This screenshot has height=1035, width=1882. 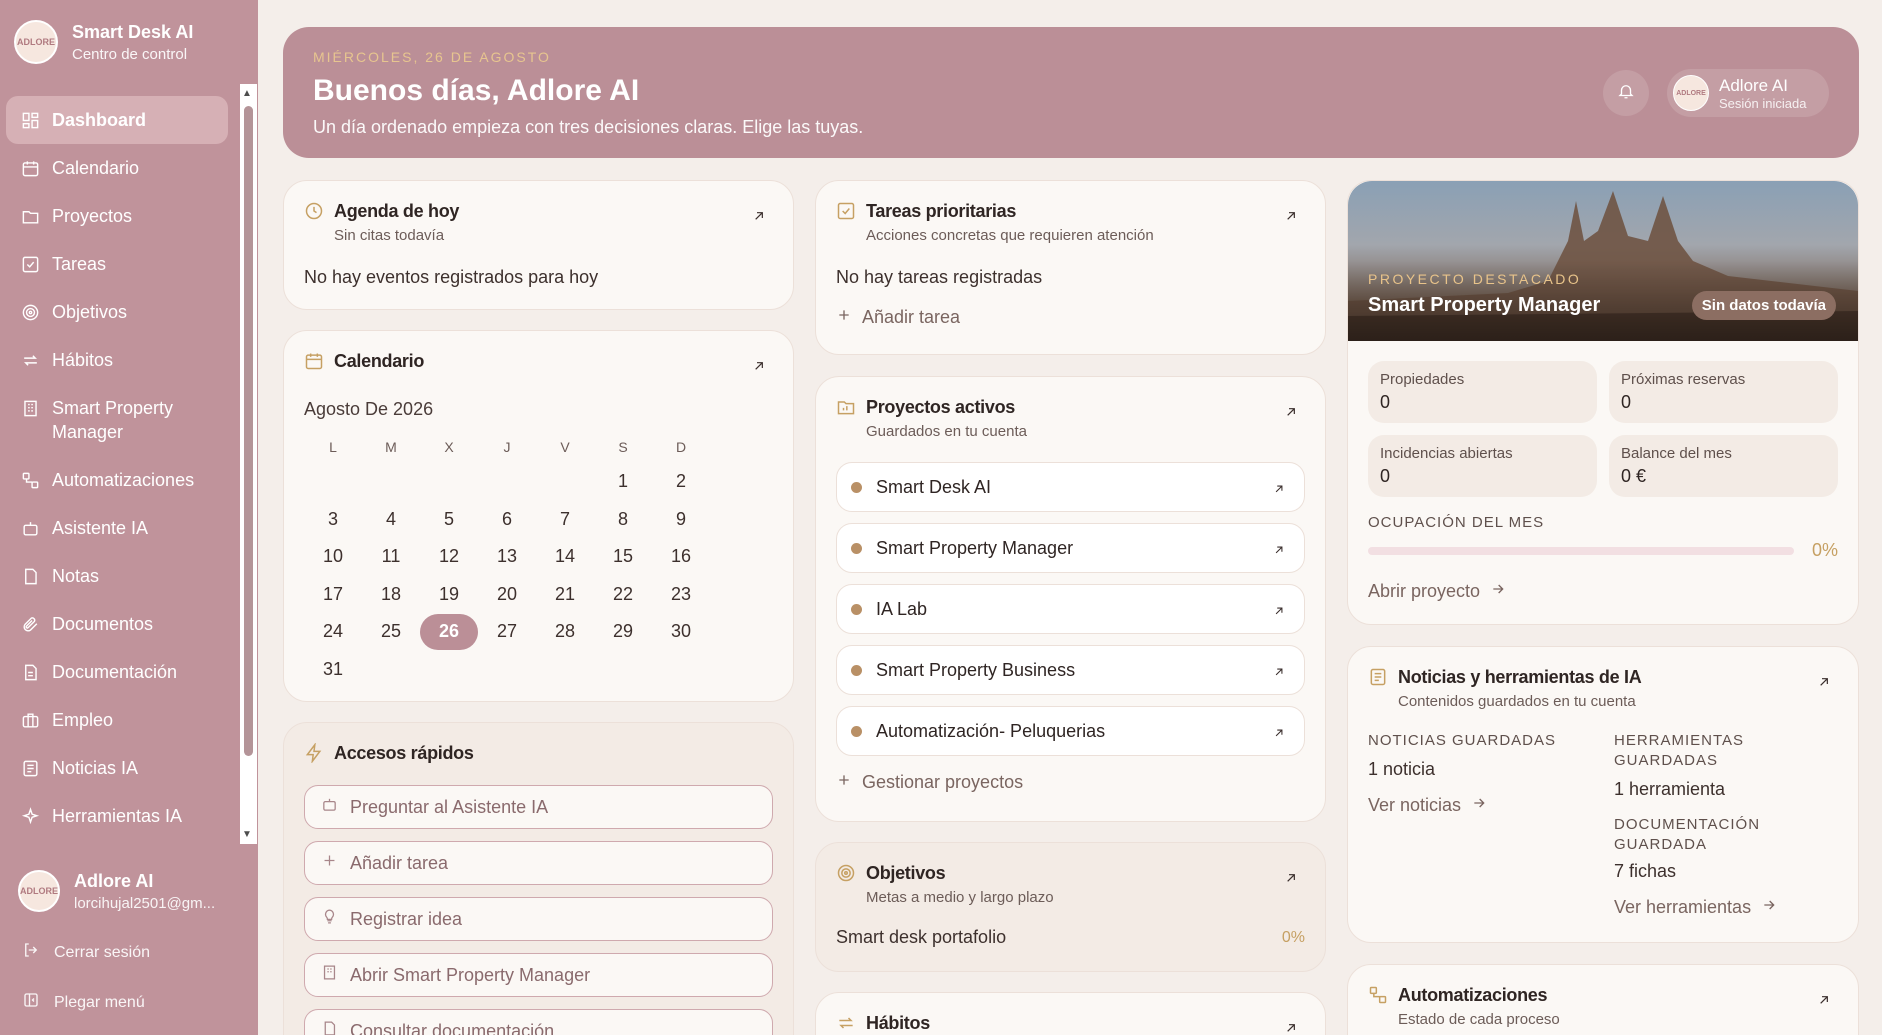 I want to click on project-item: Smart Desk AI, so click(x=1070, y=487).